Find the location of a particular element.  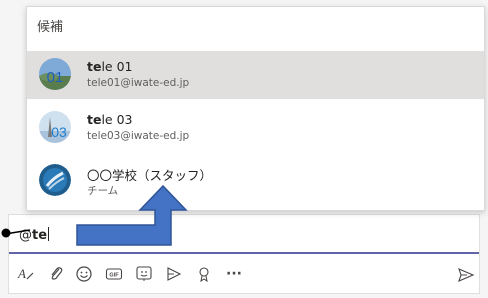

svg-text: GIF is located at coordinates (114, 276).